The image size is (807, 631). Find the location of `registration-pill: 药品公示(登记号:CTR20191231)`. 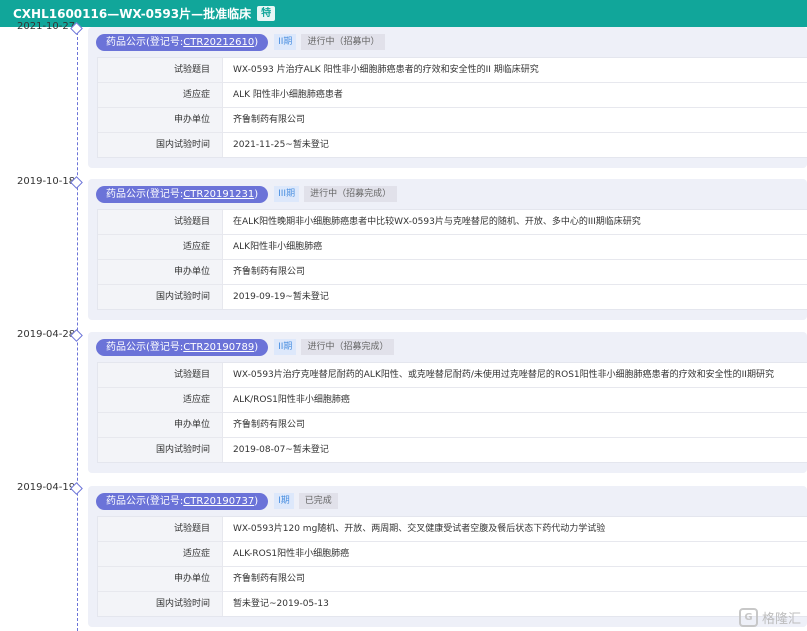

registration-pill: 药品公示(登记号:CTR20191231) is located at coordinates (182, 194).